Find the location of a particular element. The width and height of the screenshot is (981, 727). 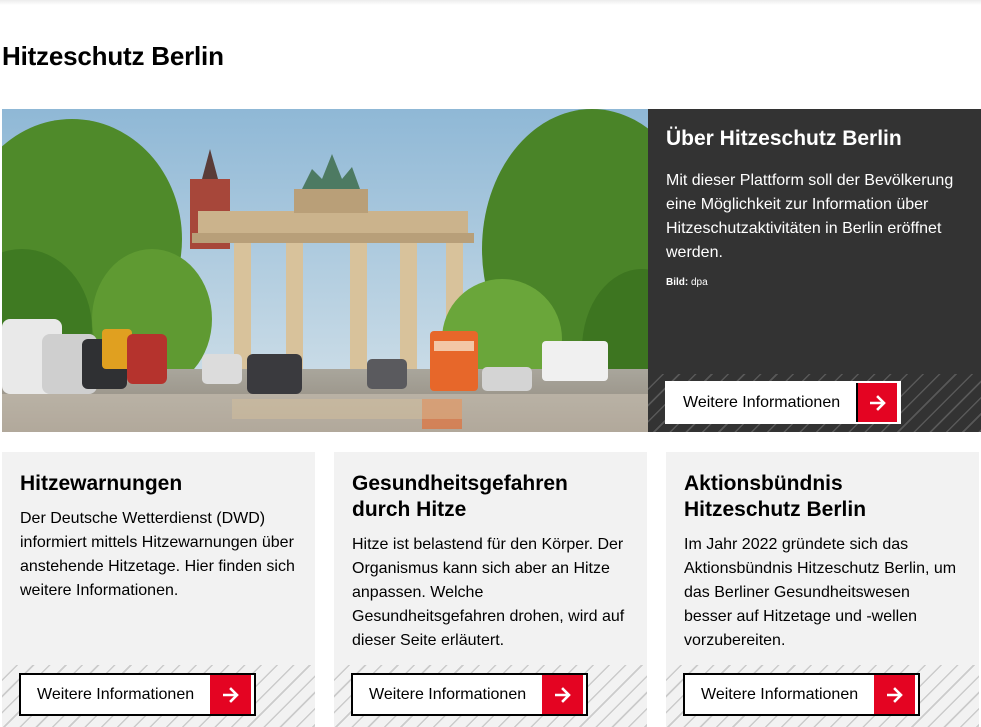

card-title: Gesundheitsgefahren durch Hitze is located at coordinates (460, 496).